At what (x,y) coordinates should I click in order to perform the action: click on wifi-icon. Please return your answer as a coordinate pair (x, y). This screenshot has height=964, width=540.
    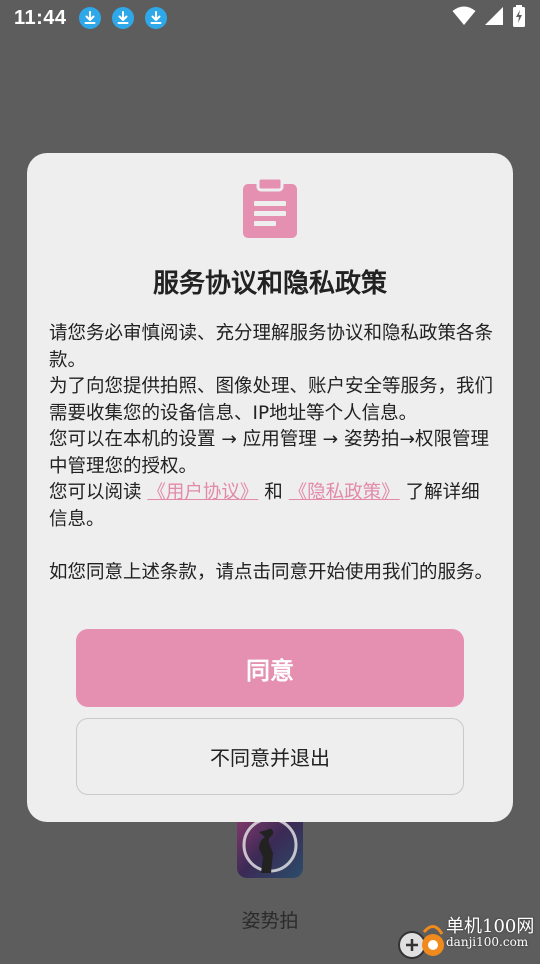
    Looking at the image, I should click on (464, 18).